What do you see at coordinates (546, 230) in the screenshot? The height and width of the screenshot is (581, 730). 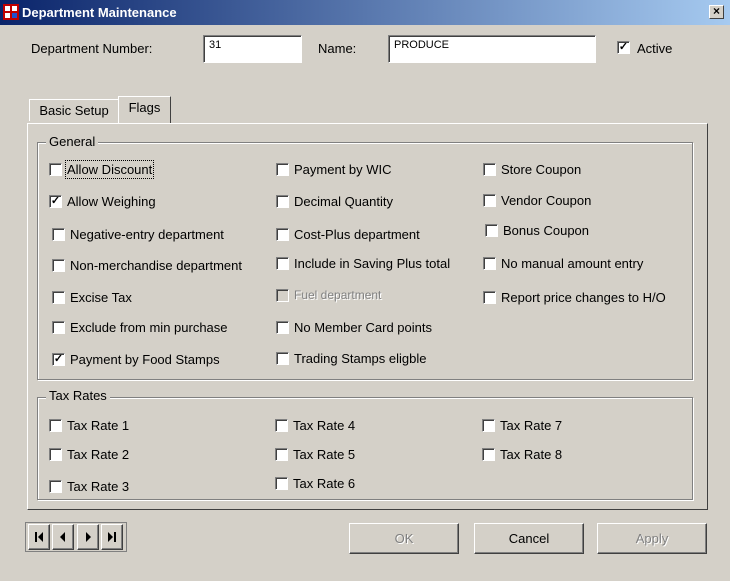 I see `bonus-coupon-label: Bonus Coupon` at bounding box center [546, 230].